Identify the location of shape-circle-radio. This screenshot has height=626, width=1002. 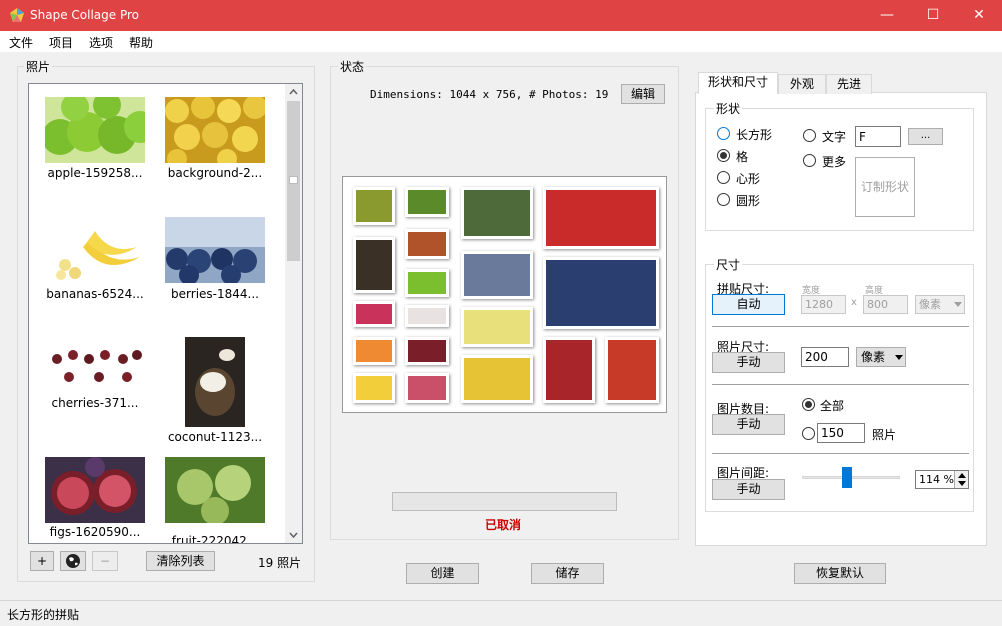
(723, 199).